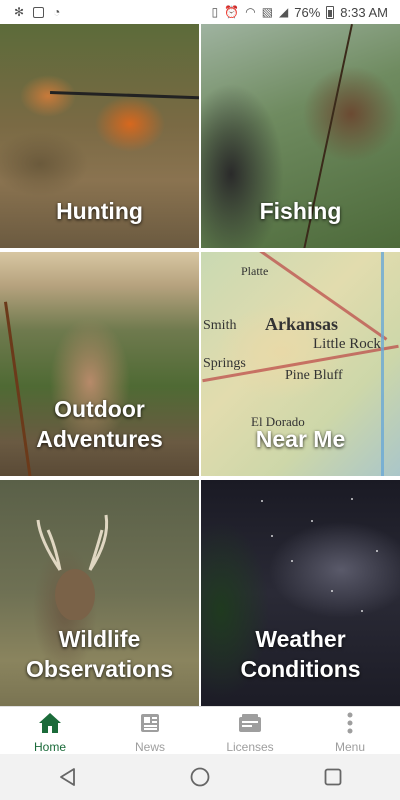 Image resolution: width=400 pixels, height=800 pixels. Describe the element at coordinates (250, 747) in the screenshot. I see `nav-label-licenses: Licenses` at that location.